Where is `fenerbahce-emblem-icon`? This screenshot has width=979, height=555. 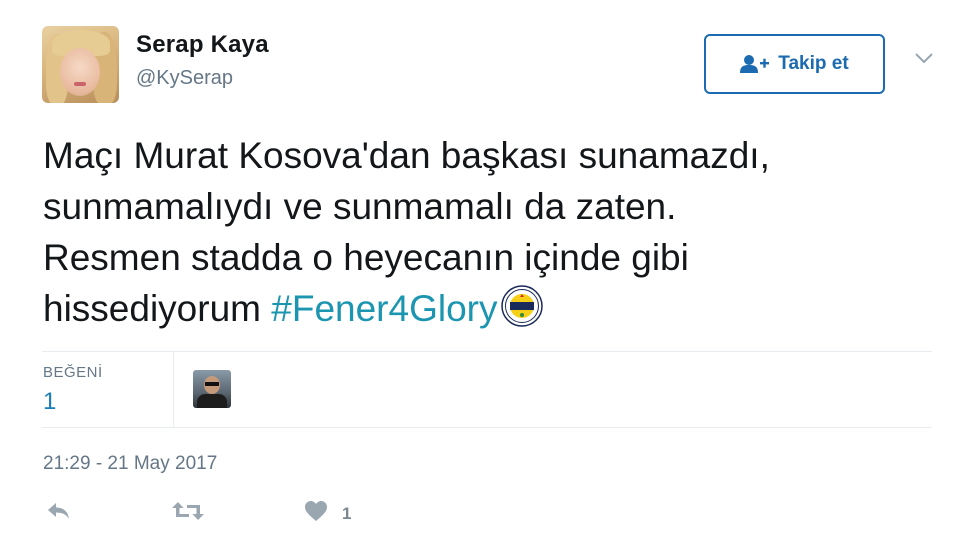
fenerbahce-emblem-icon is located at coordinates (522, 312).